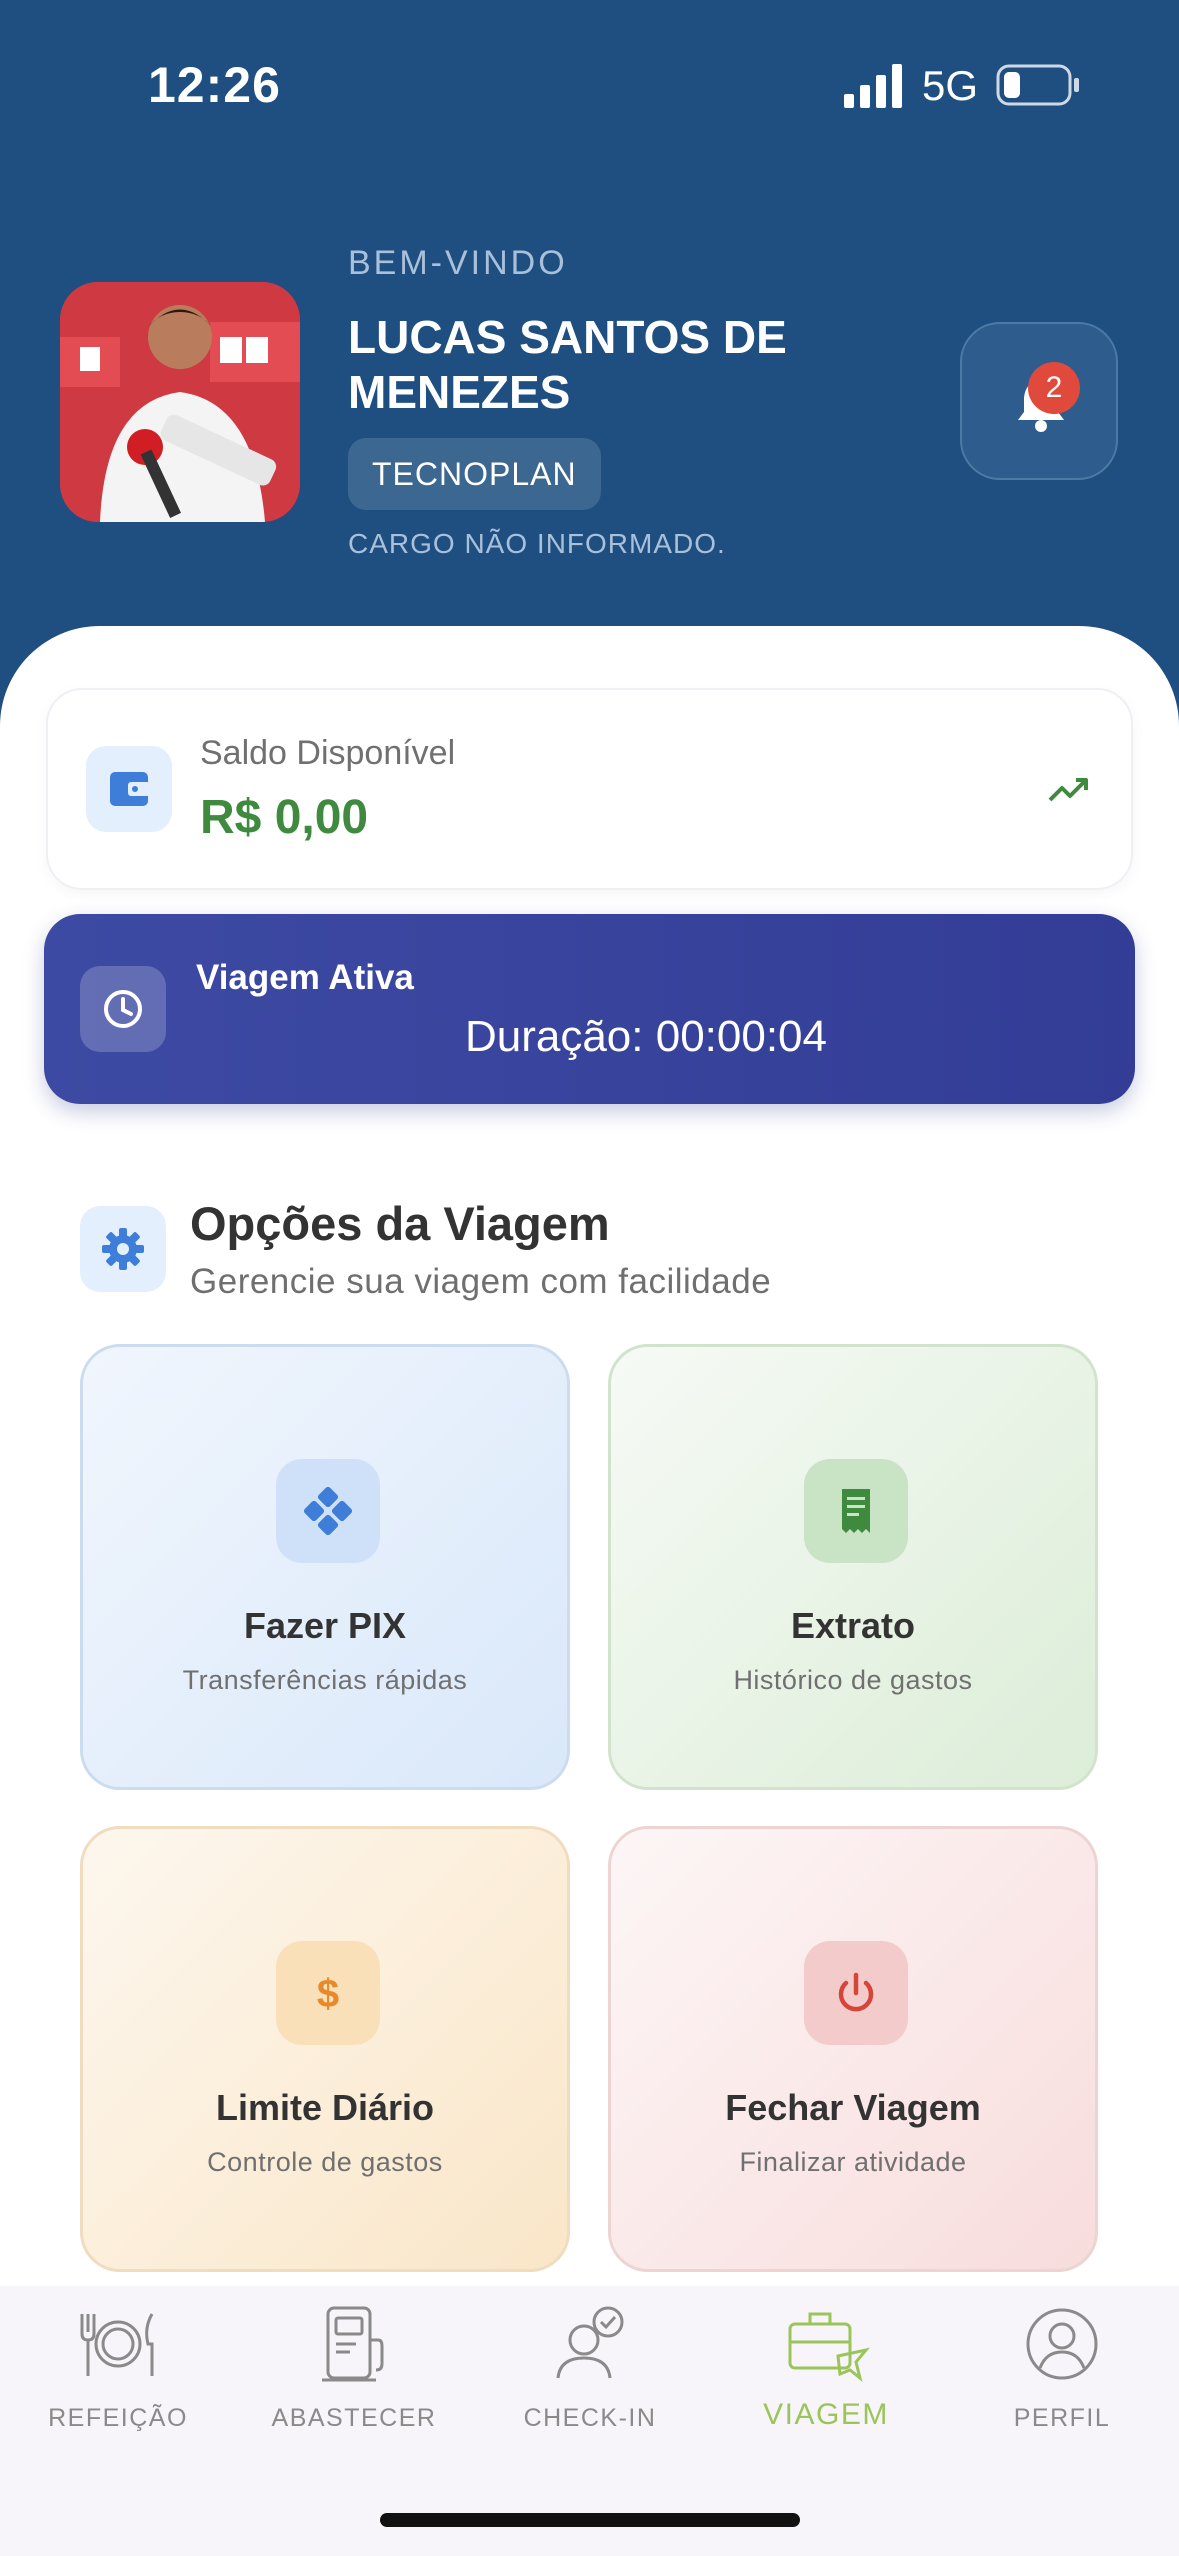 The image size is (1179, 2556). What do you see at coordinates (853, 2162) in the screenshot?
I see `tile-subtitle: Finalizar atividade` at bounding box center [853, 2162].